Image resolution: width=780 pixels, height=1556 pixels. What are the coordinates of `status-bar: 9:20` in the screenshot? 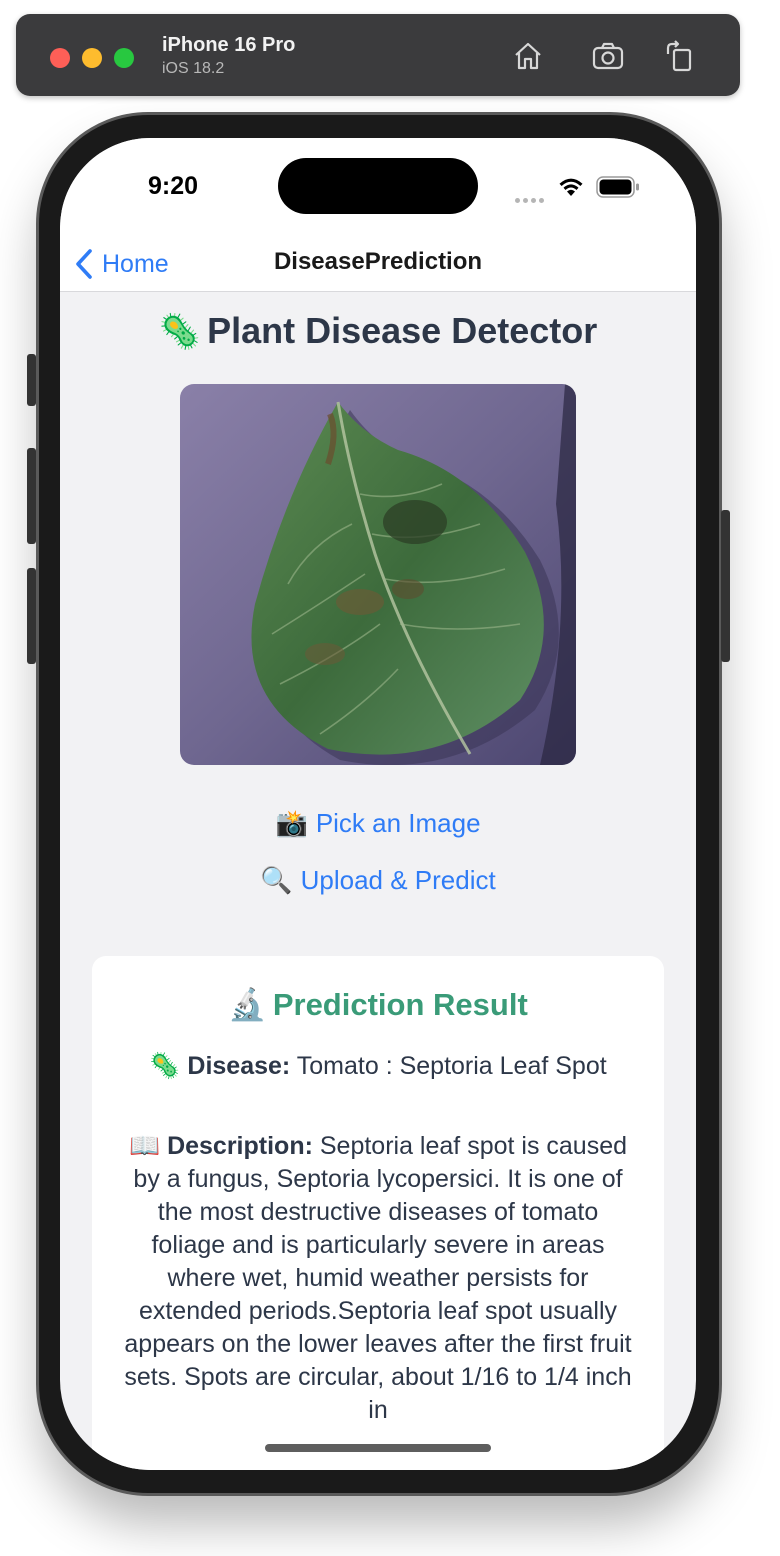 It's located at (378, 188).